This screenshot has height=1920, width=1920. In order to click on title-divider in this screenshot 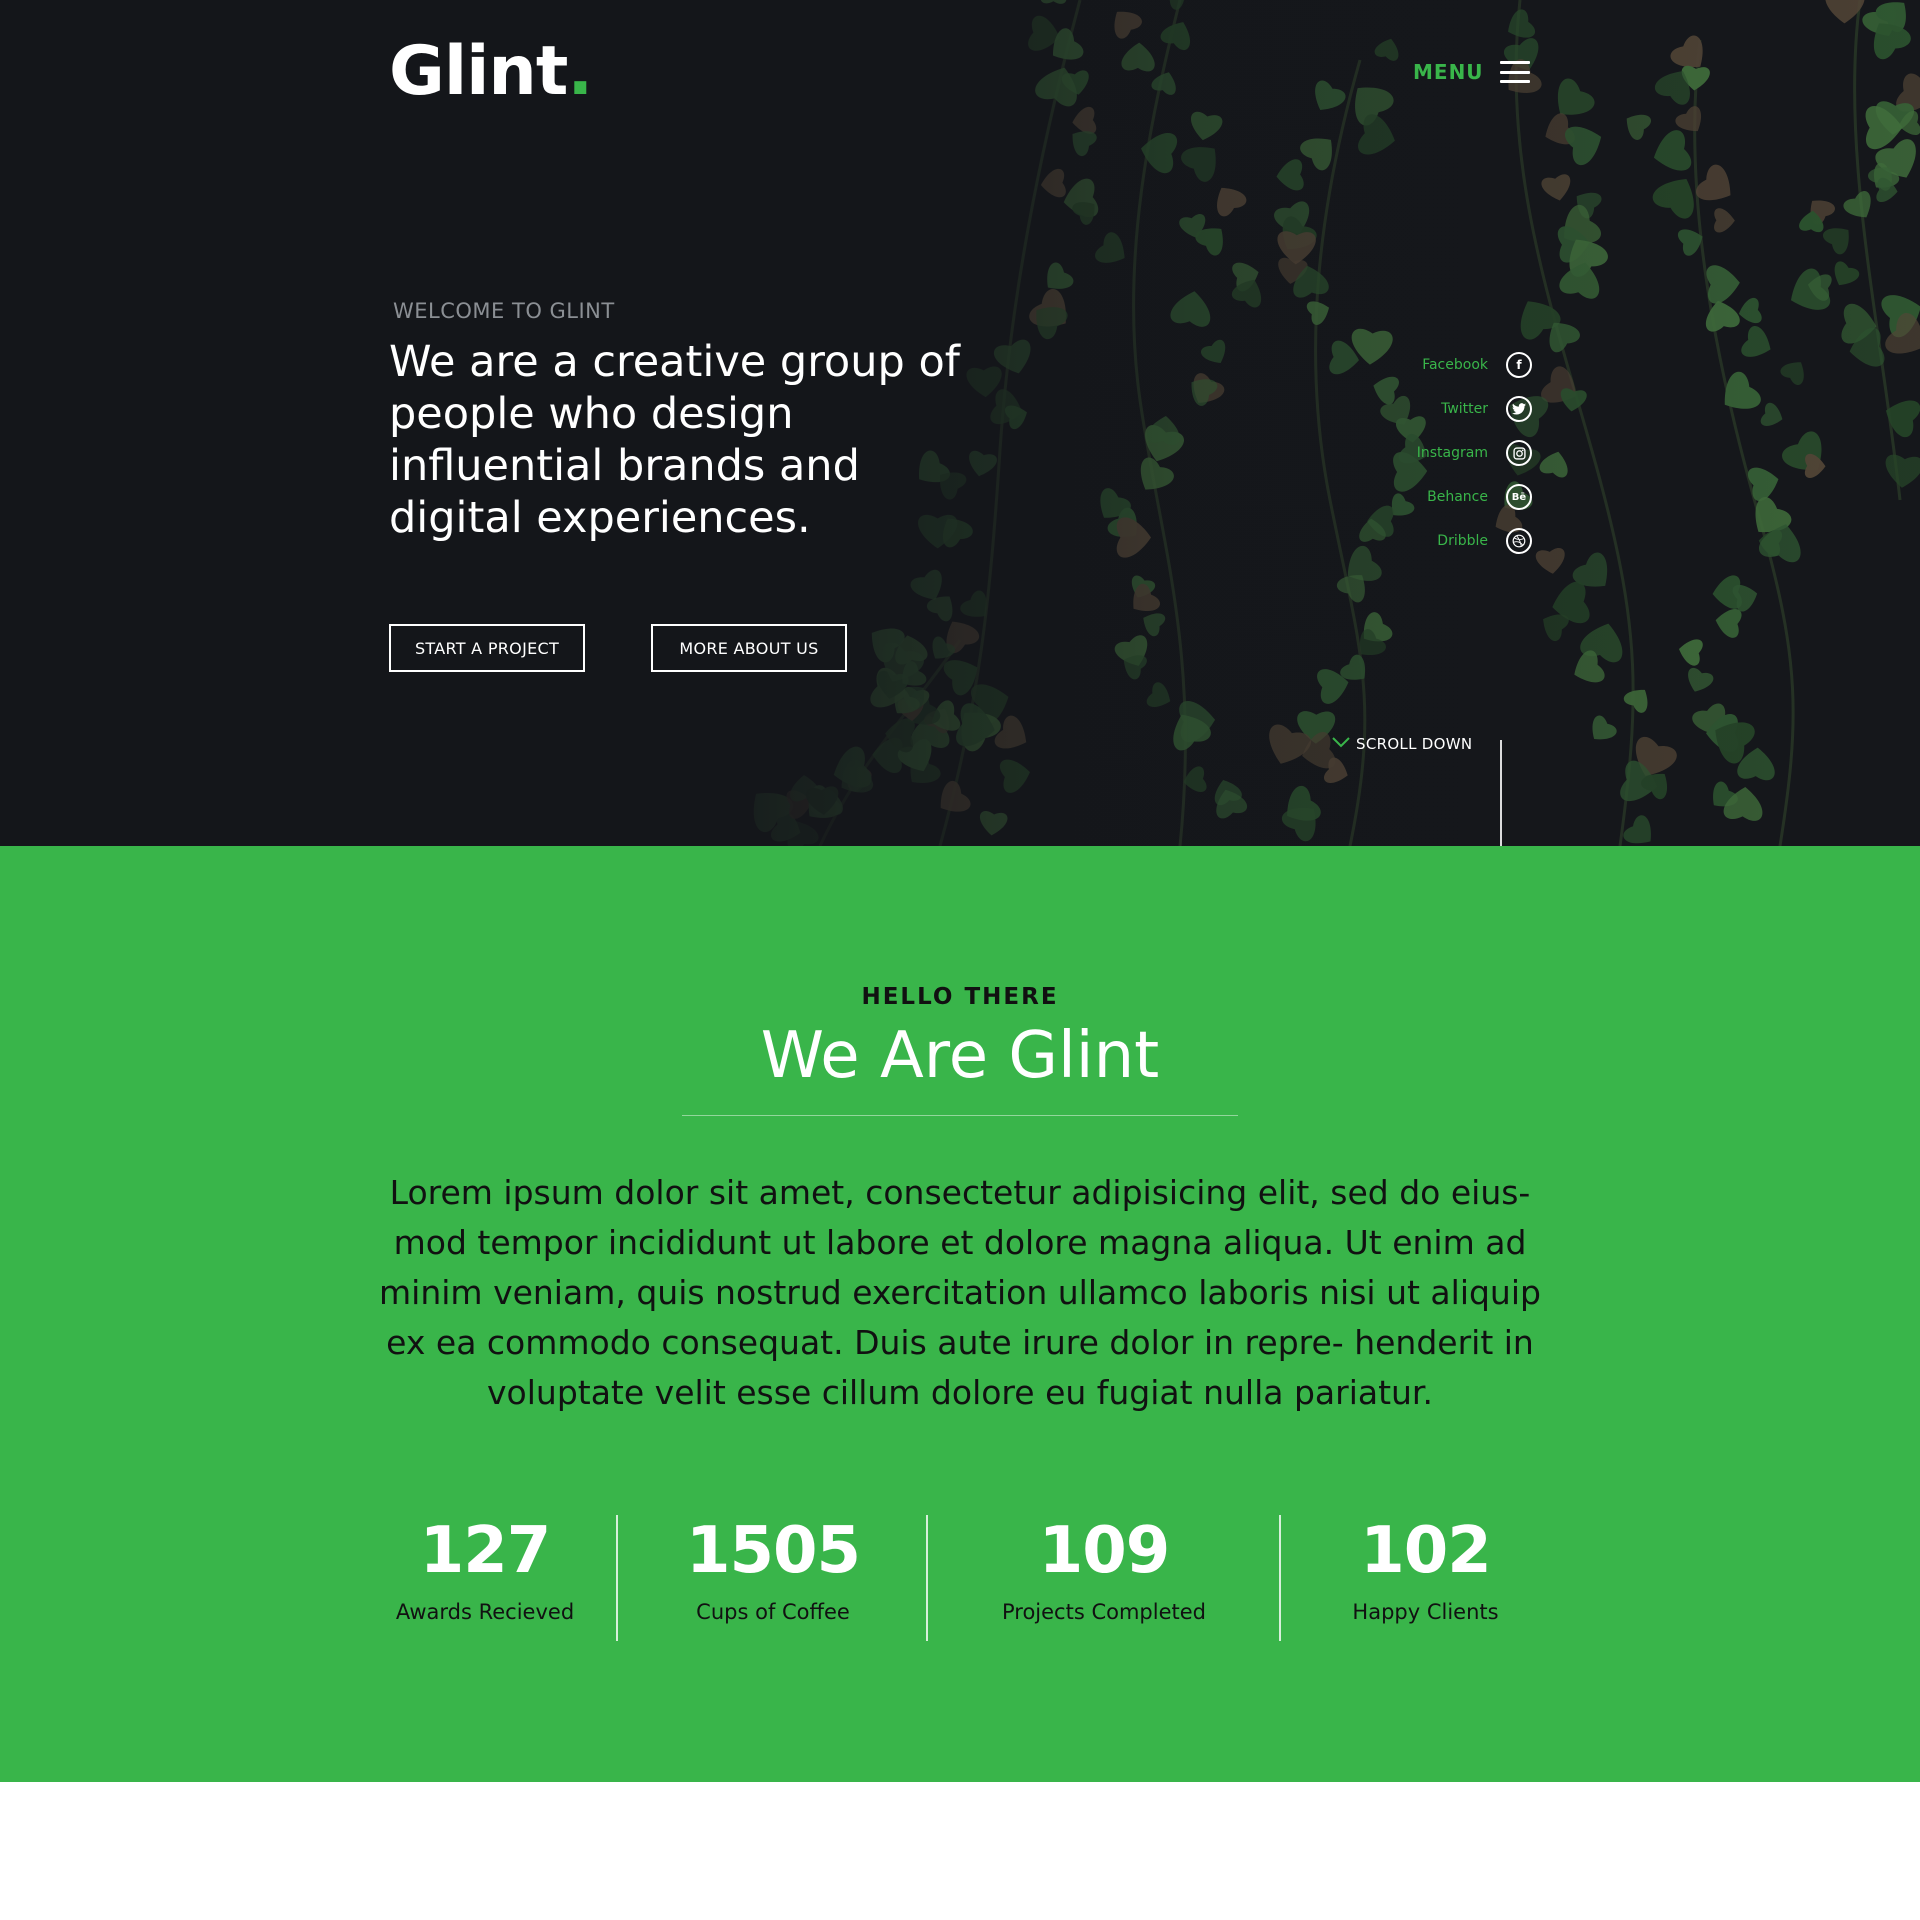, I will do `click(960, 1115)`.